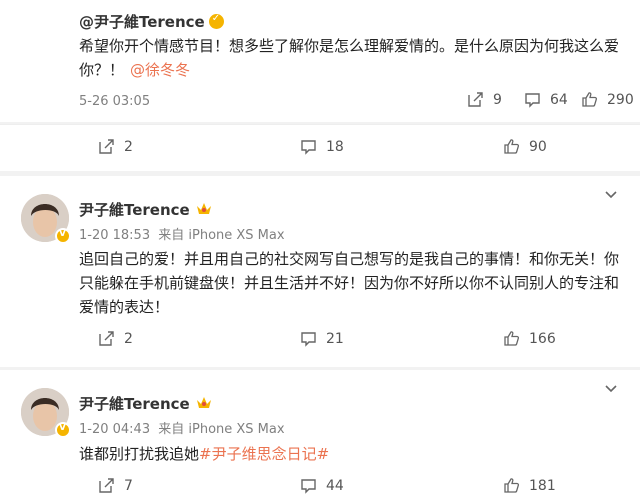  What do you see at coordinates (115, 485) in the screenshot?
I see `repost-button: 7` at bounding box center [115, 485].